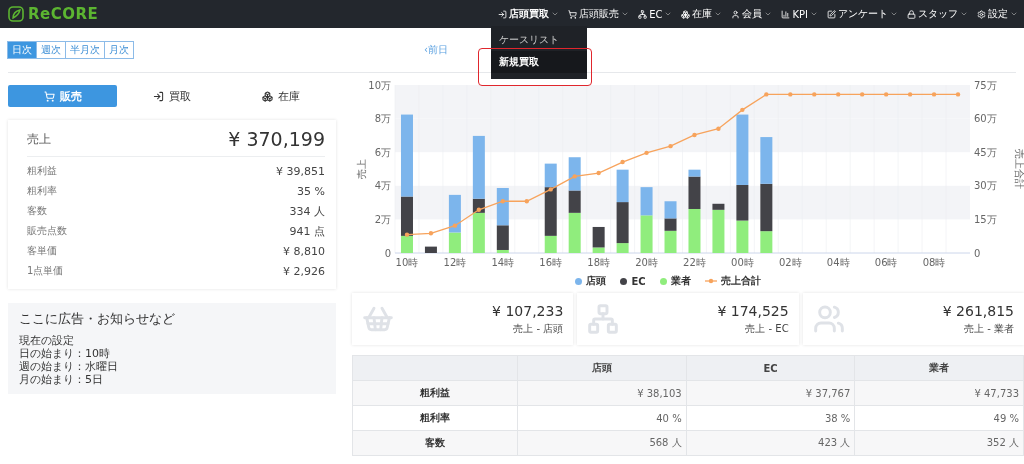 Image resolution: width=1024 pixels, height=464 pixels. What do you see at coordinates (361, 169) in the screenshot?
I see `axis-title: 売上` at bounding box center [361, 169].